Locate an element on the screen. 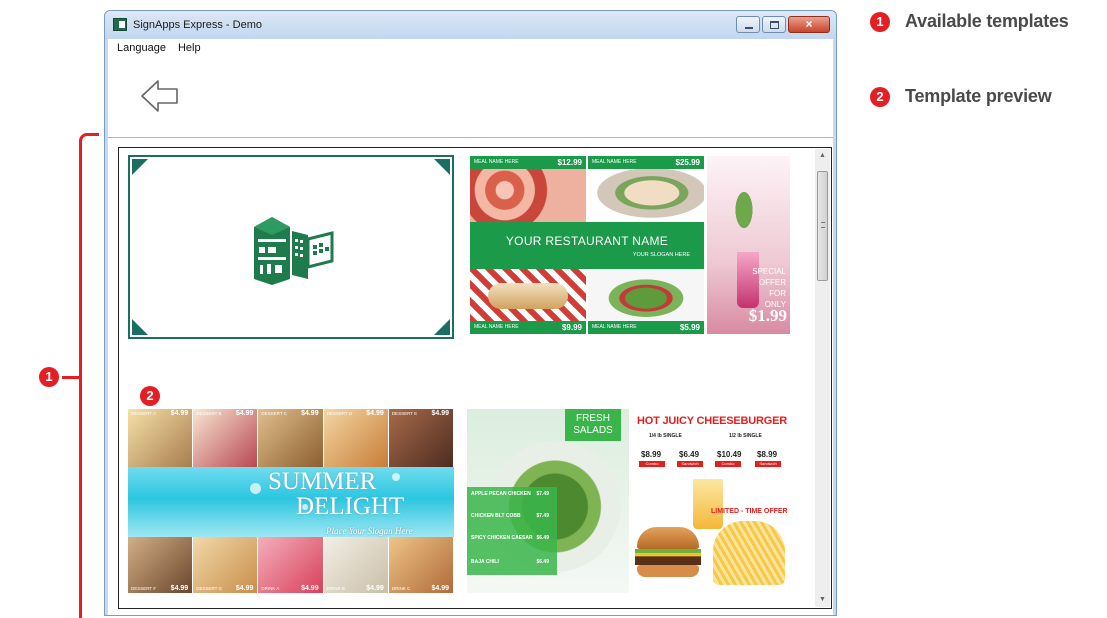 The width and height of the screenshot is (1107, 618). offer-line: SPECIAL is located at coordinates (769, 271).